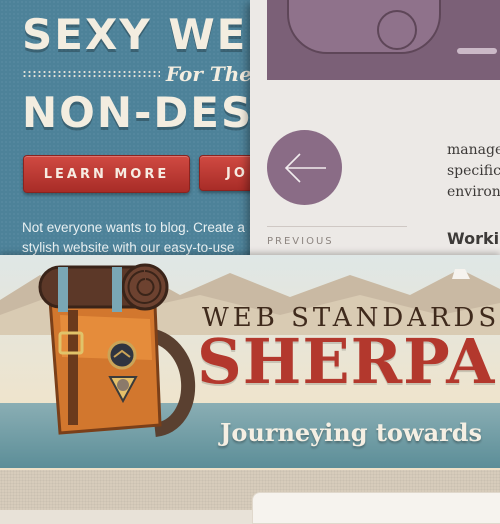  What do you see at coordinates (473, 238) in the screenshot?
I see `article-heading: Workin` at bounding box center [473, 238].